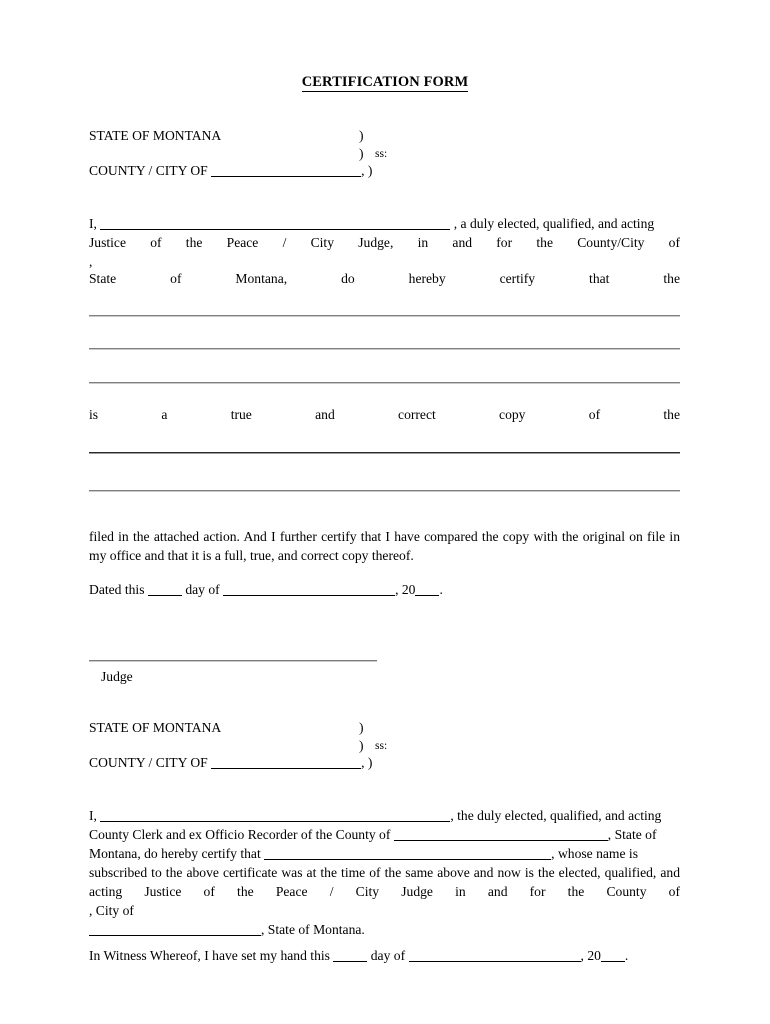  I want to click on venue-two-county-blank, so click(286, 763).